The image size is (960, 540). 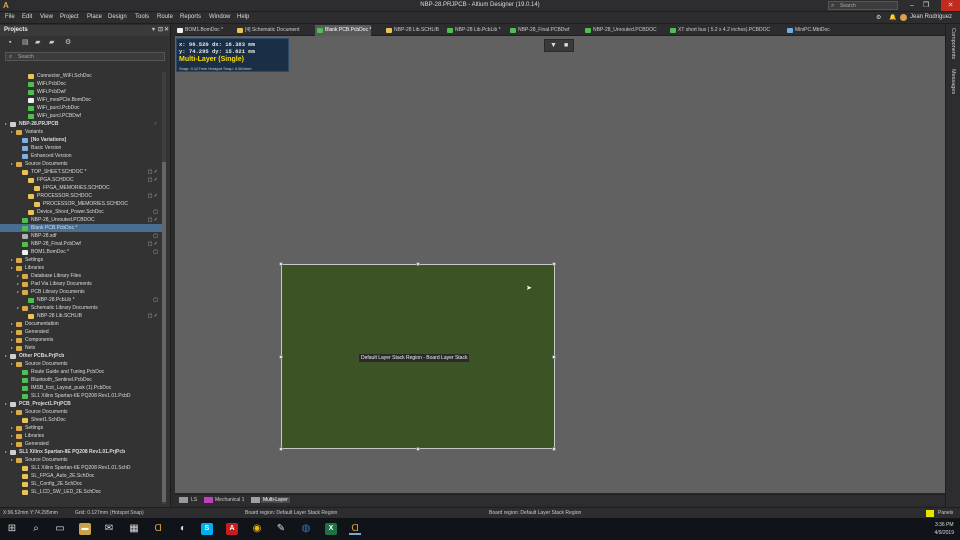 I want to click on maximize-button: ❐, so click(x=926, y=5).